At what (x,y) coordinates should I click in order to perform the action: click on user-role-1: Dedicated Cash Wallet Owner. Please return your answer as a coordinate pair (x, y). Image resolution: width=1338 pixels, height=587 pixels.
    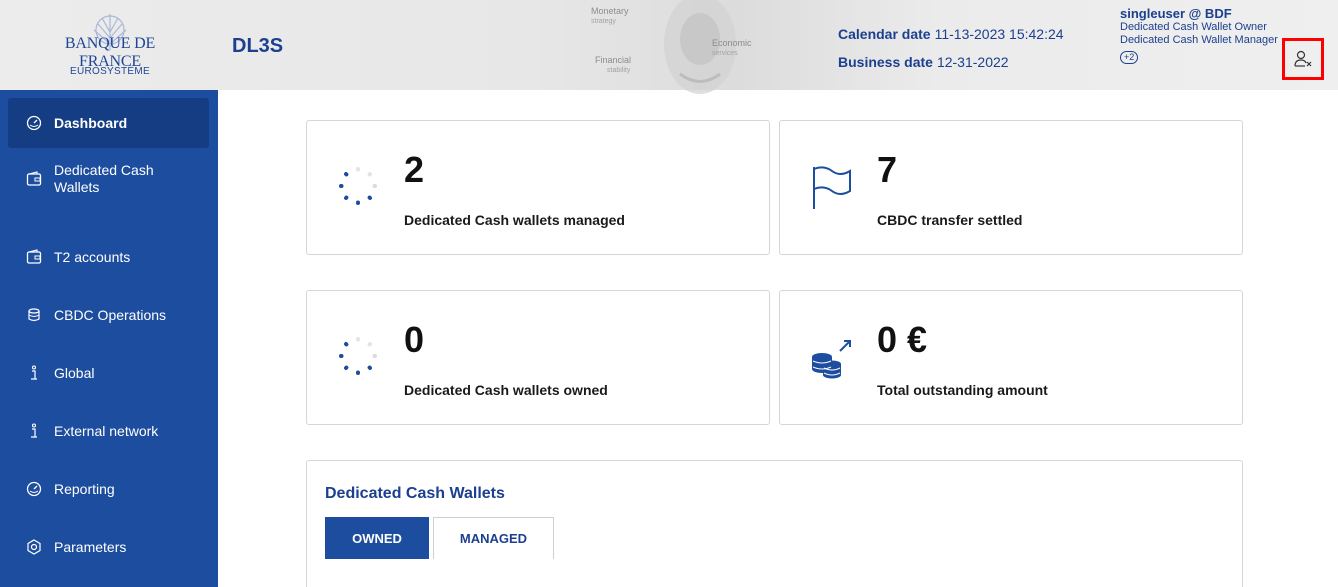
    Looking at the image, I should click on (1193, 27).